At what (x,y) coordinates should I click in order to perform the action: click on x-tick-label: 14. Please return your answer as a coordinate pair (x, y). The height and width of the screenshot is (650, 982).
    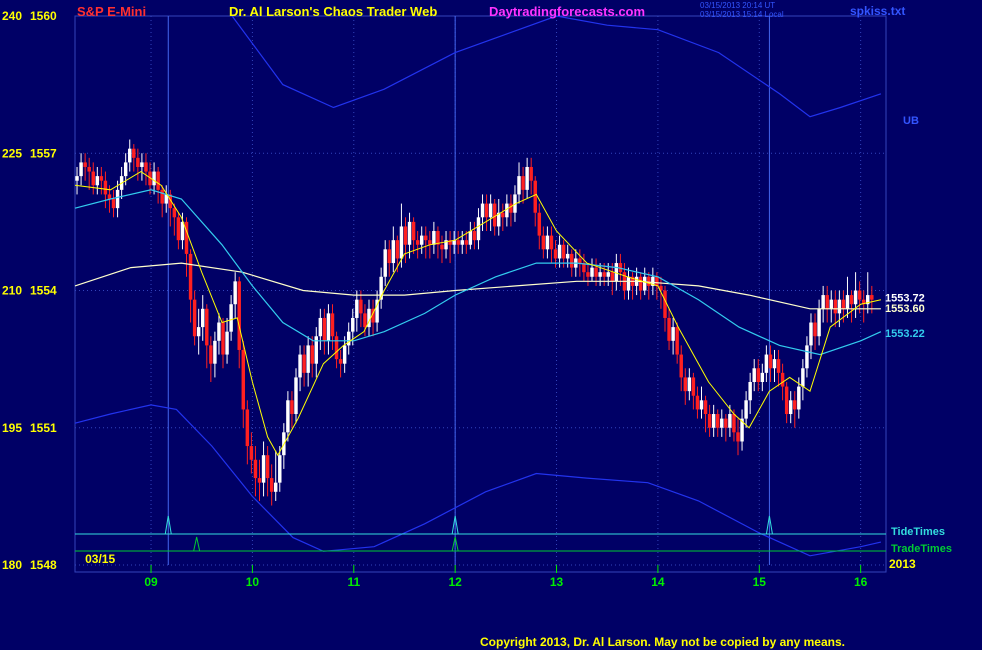
    Looking at the image, I should click on (658, 582).